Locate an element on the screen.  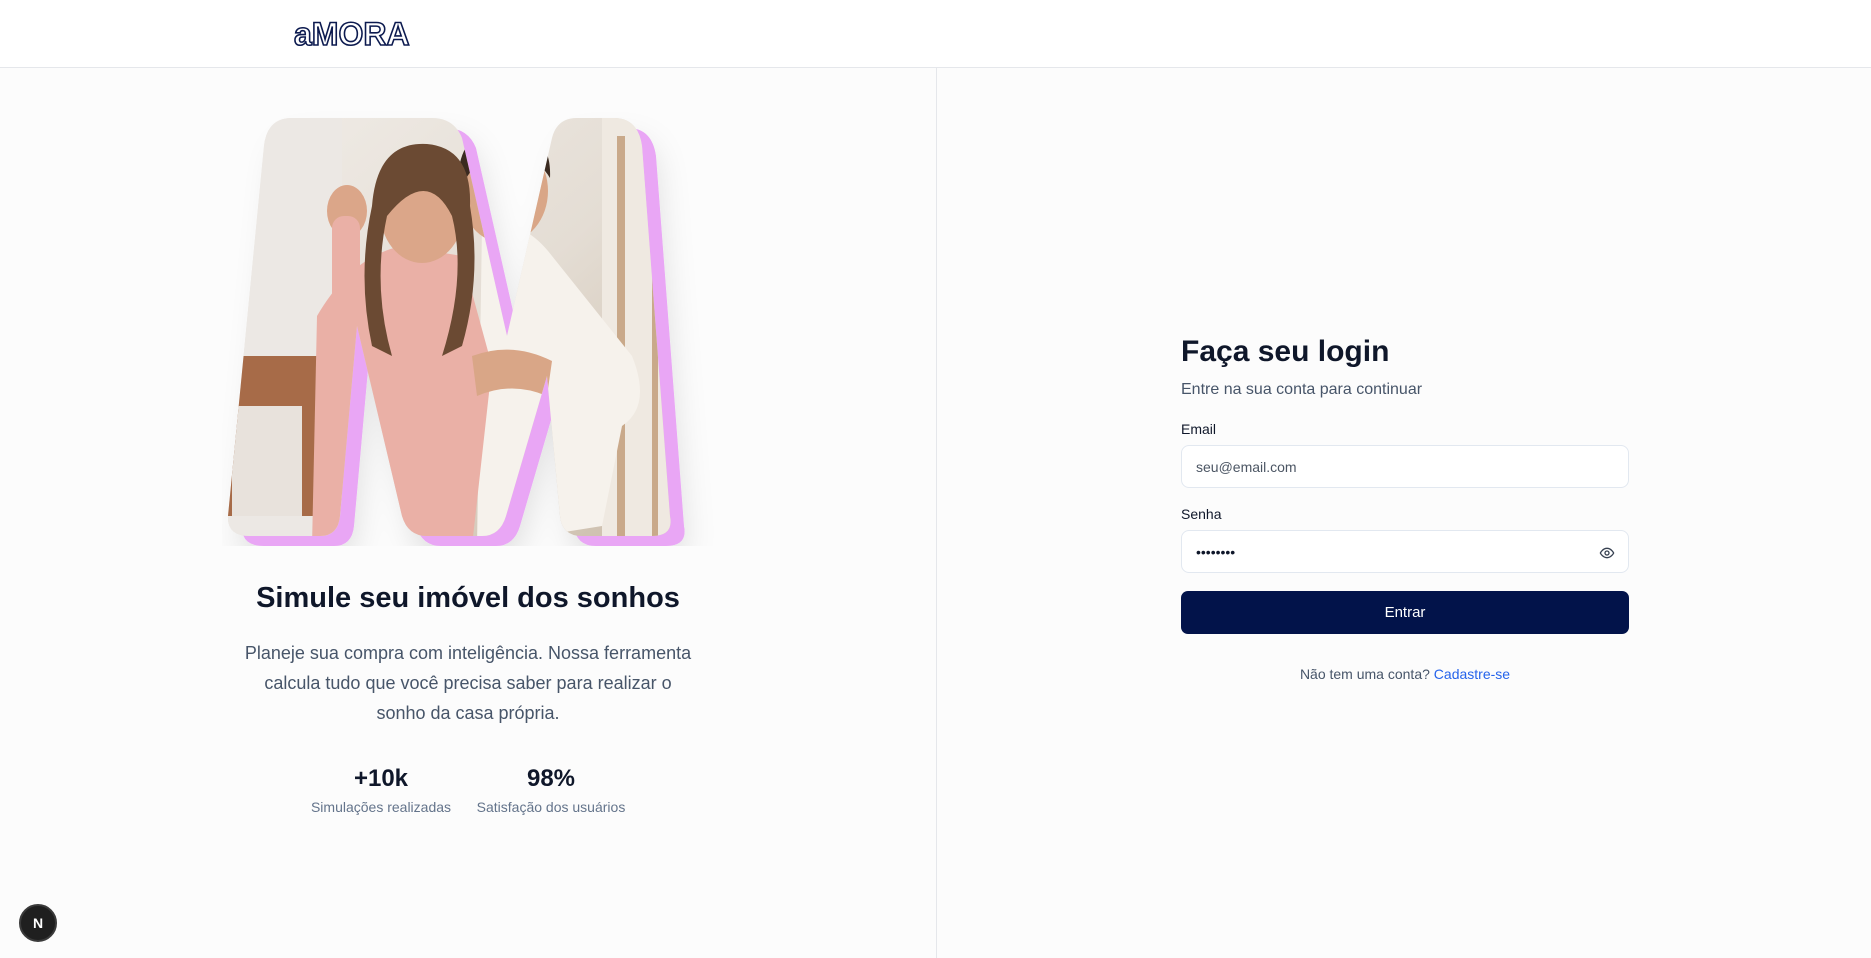
hero-title: Simule seu imóvel dos sonhos is located at coordinates (468, 598).